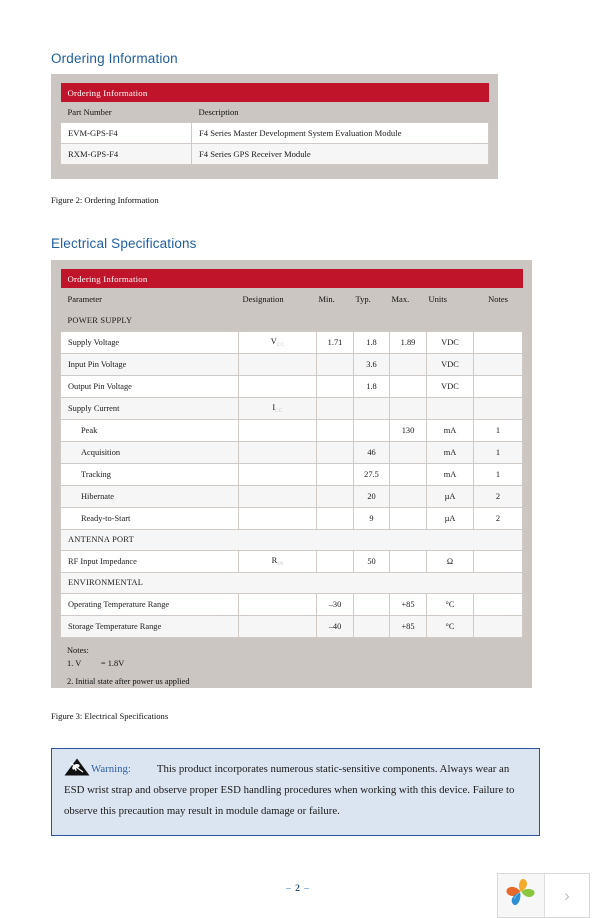 The height and width of the screenshot is (918, 594). Describe the element at coordinates (291, 626) in the screenshot. I see `table-row: Storage Temperature Range –40 +85 °C` at that location.